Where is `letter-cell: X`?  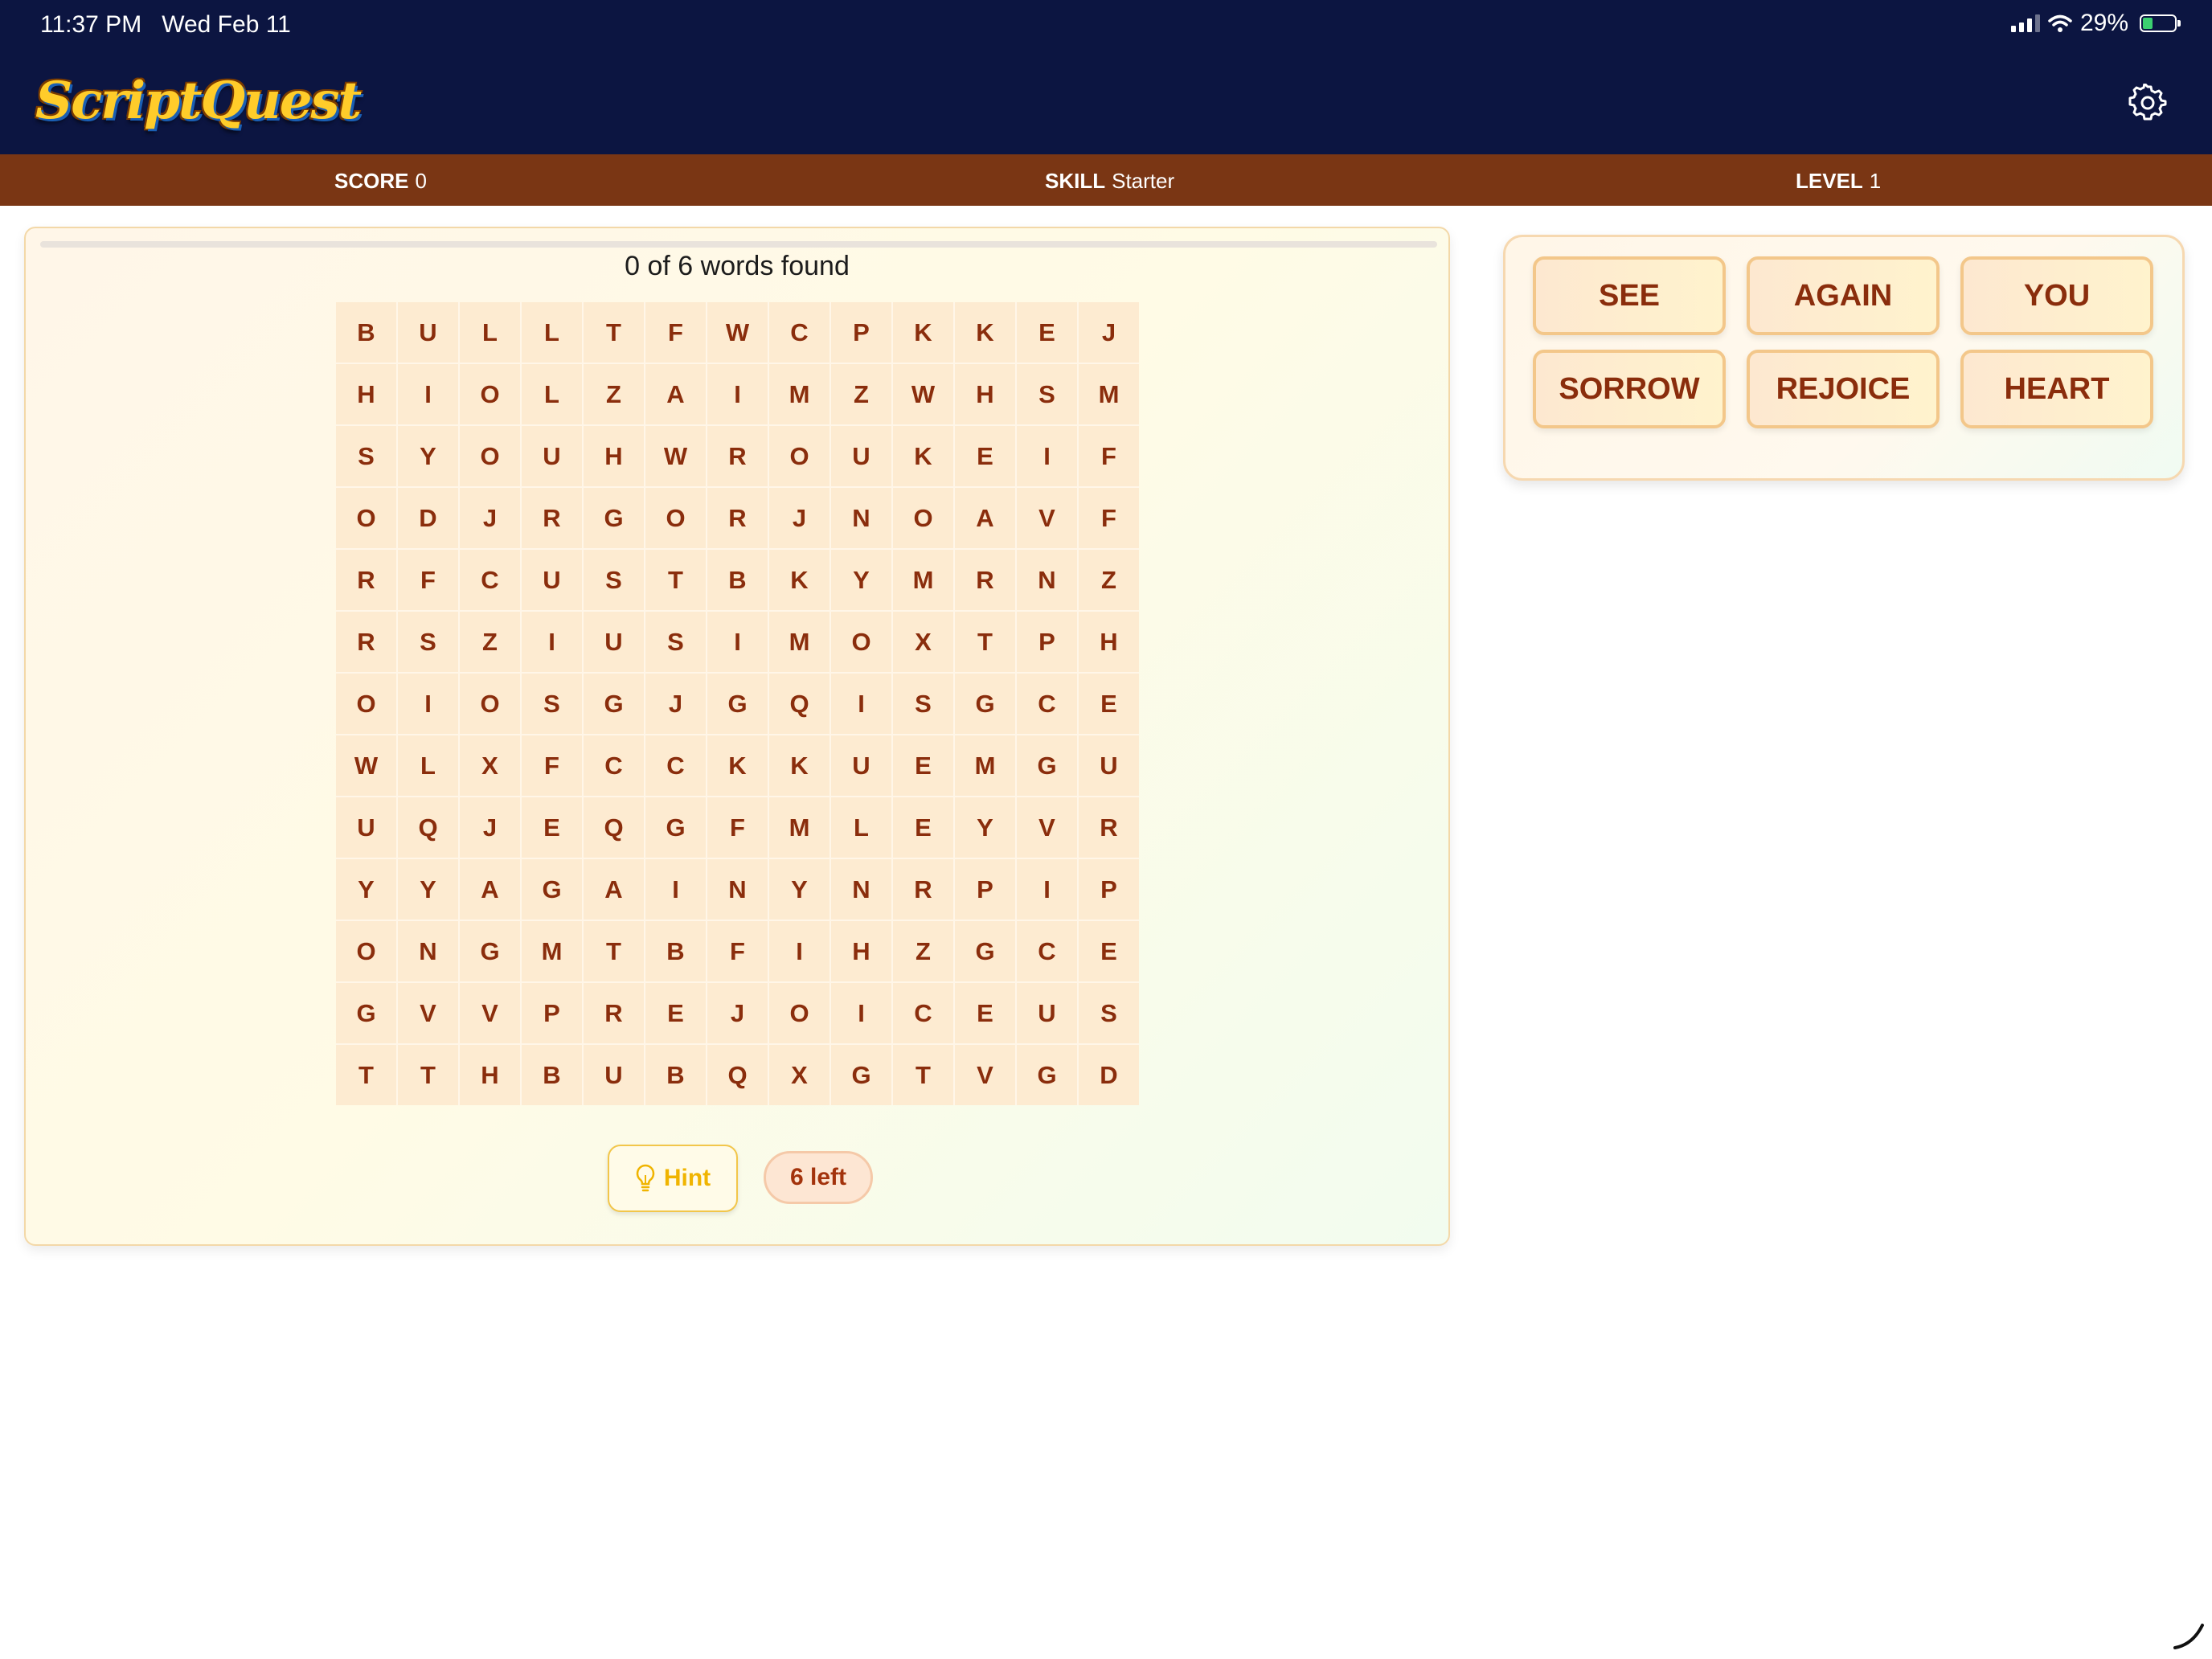 letter-cell: X is located at coordinates (799, 1075).